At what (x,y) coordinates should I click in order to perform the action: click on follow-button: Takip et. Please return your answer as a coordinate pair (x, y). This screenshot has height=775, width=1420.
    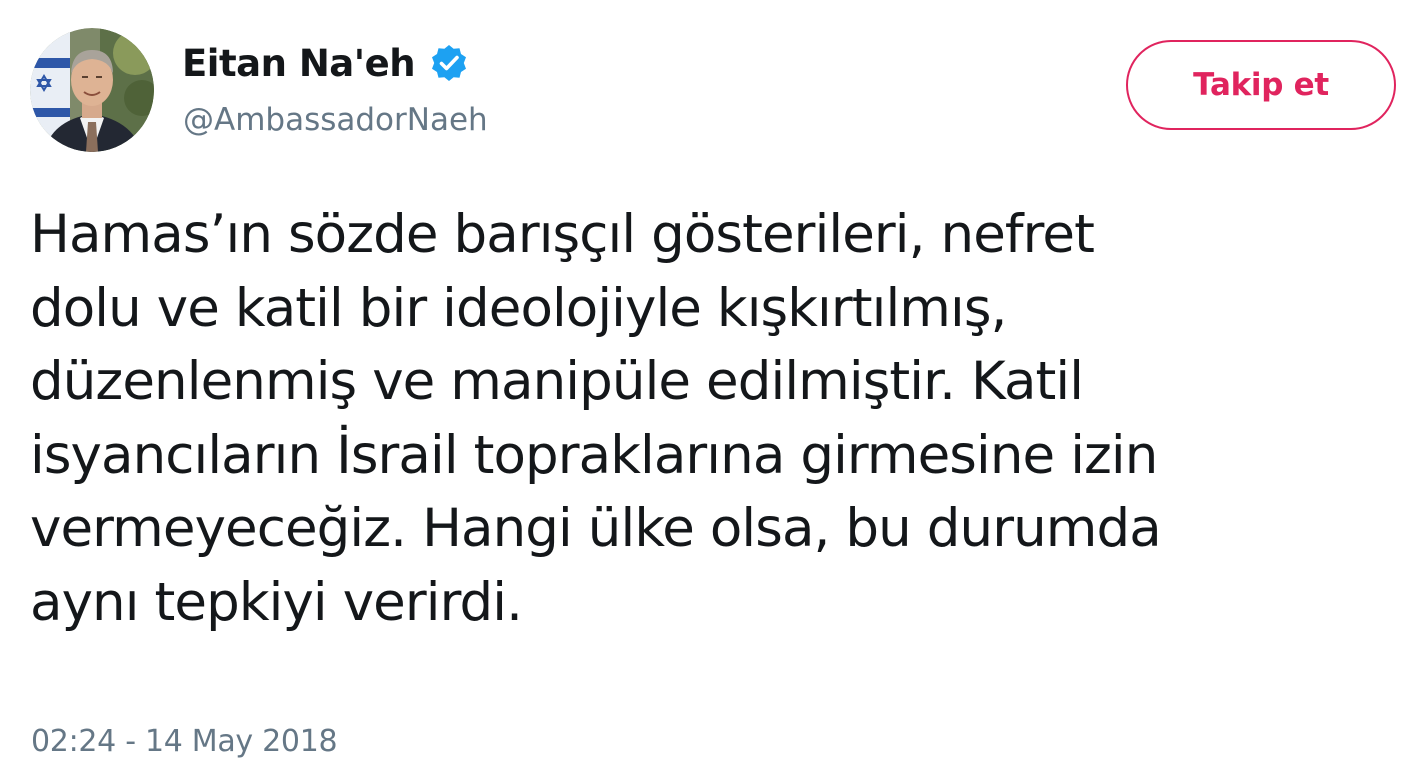
    Looking at the image, I should click on (1261, 85).